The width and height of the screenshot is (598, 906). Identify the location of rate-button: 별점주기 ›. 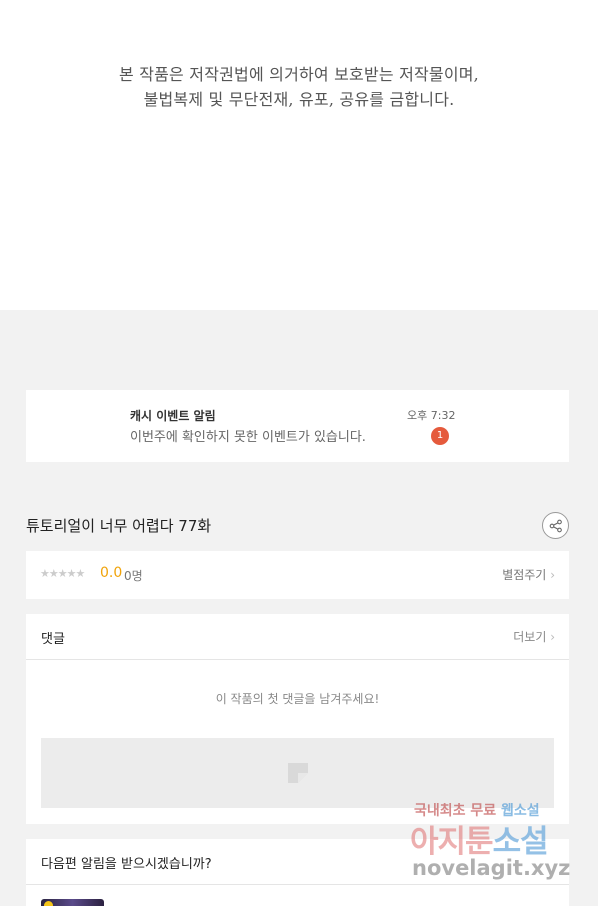
(528, 574).